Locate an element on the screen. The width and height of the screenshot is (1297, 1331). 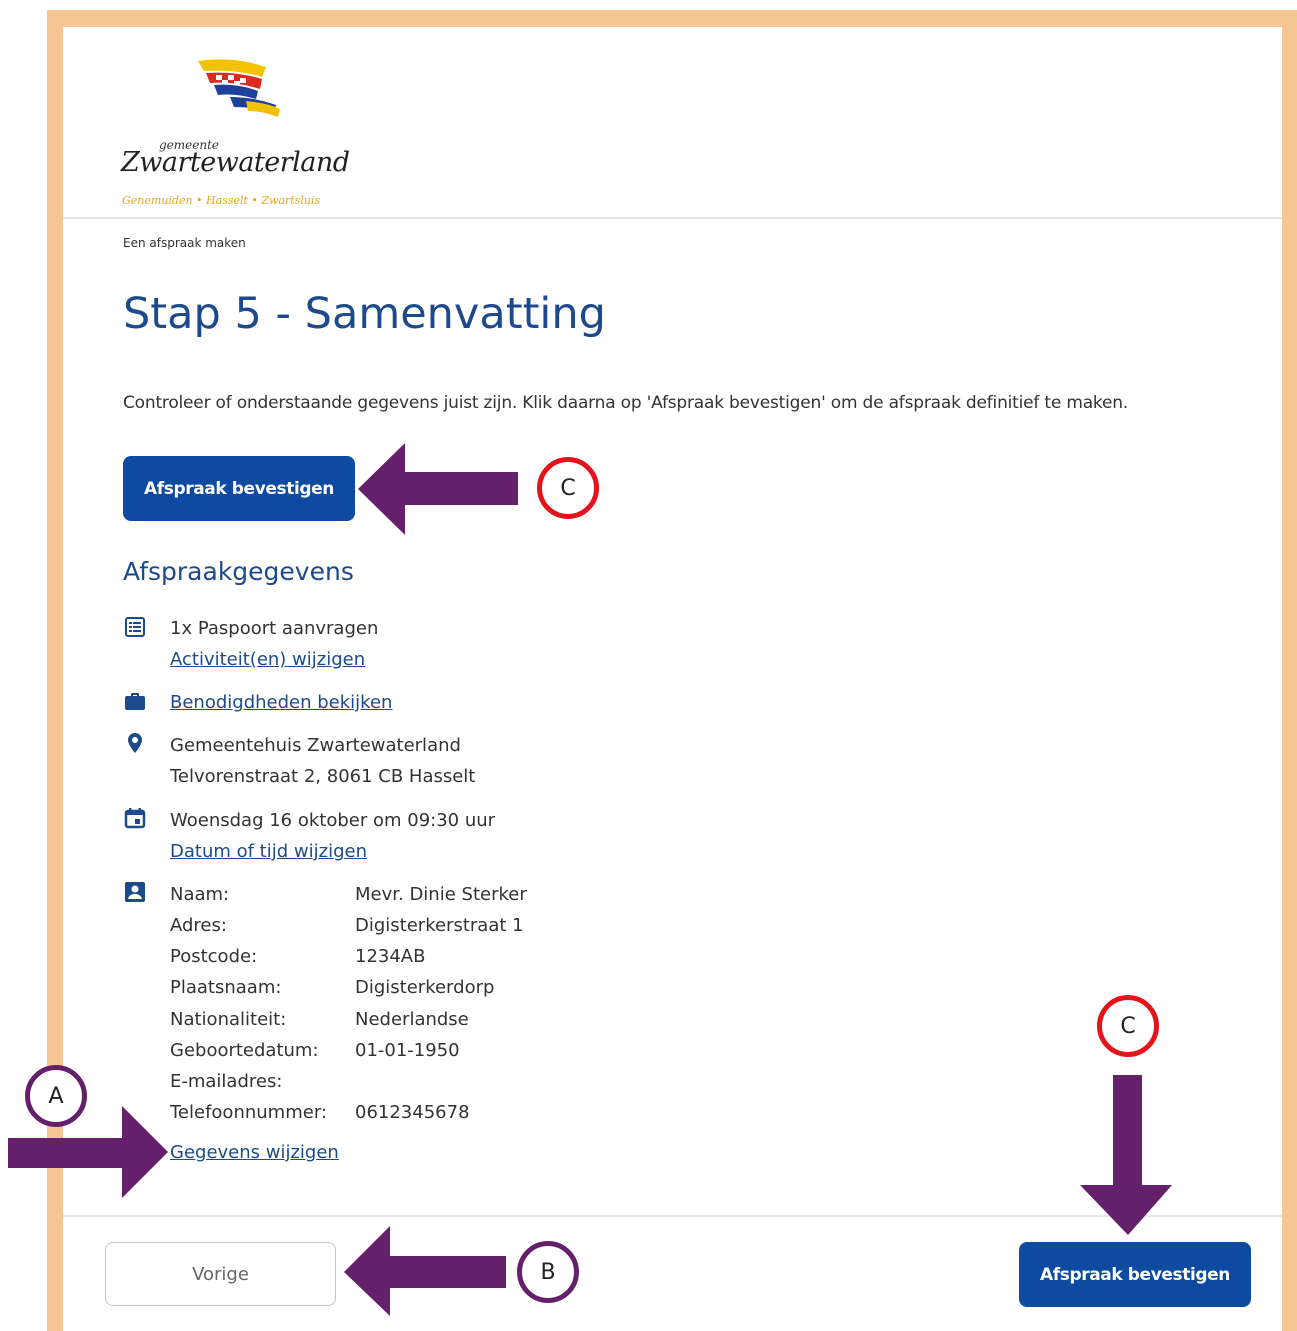
requirements-link: Benodigdheden bekijken is located at coordinates (281, 703).